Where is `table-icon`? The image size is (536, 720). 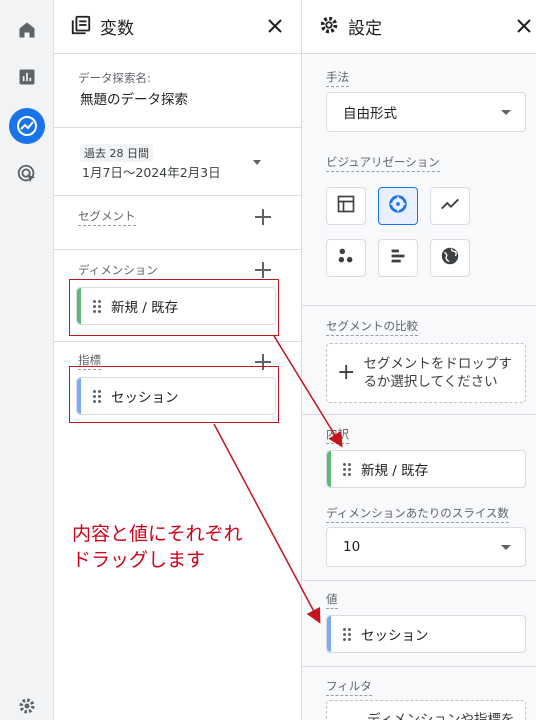
table-icon is located at coordinates (346, 206).